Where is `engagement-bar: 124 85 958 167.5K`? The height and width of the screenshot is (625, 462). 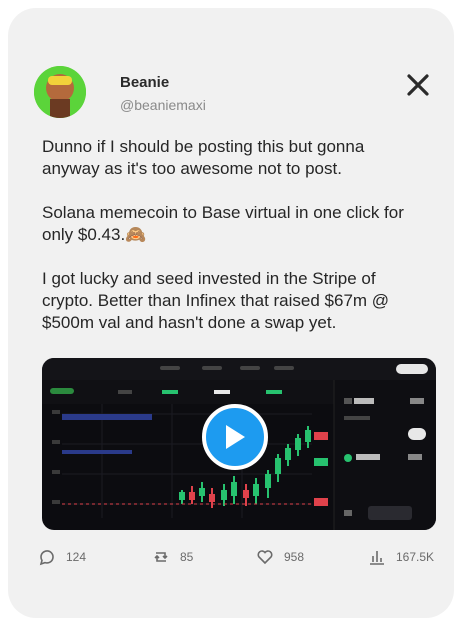
engagement-bar: 124 85 958 167.5K is located at coordinates (238, 560).